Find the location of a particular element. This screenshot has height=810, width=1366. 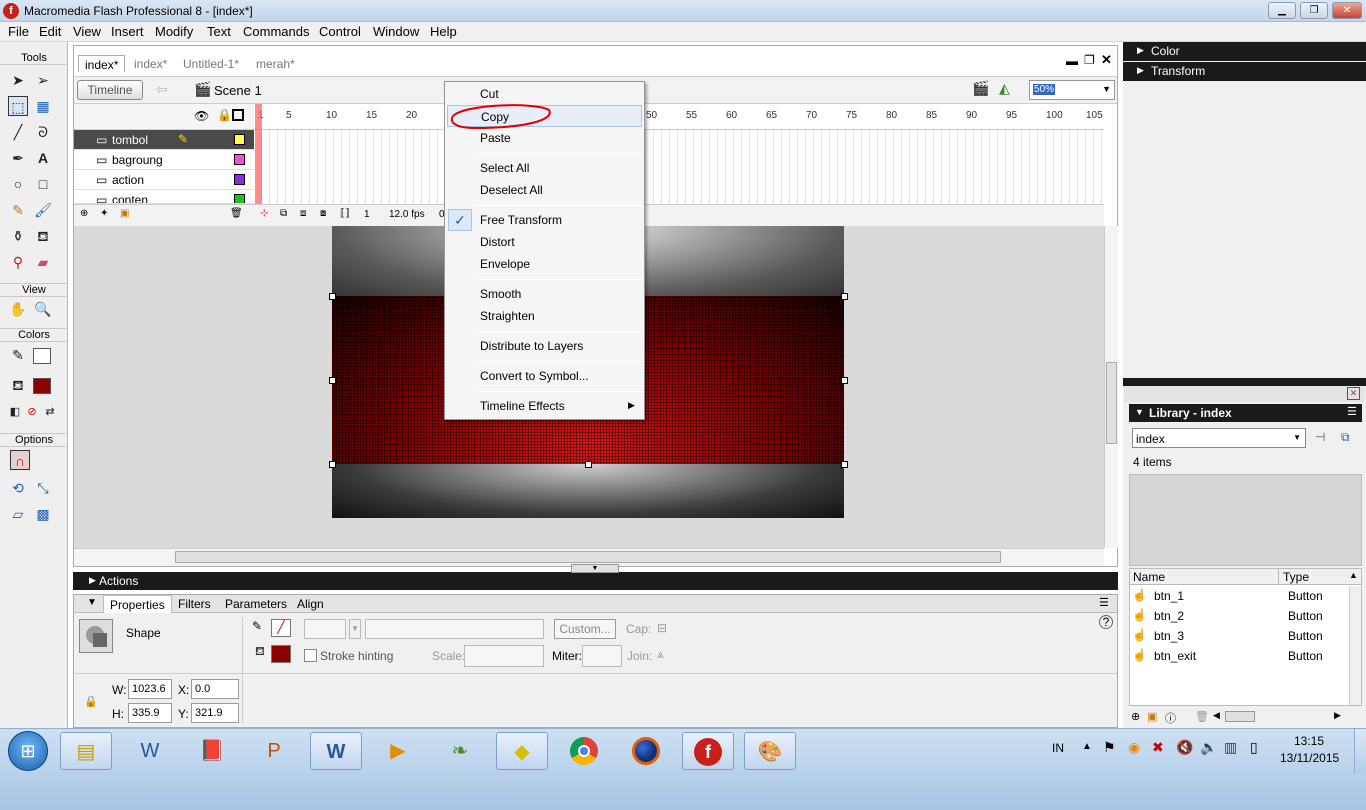

menu-item-select-all: Select All is located at coordinates (544, 168).